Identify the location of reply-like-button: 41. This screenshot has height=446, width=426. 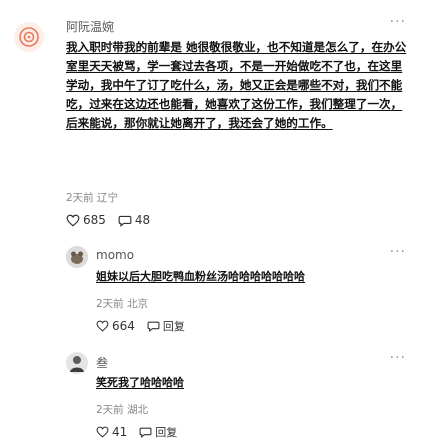
(111, 432).